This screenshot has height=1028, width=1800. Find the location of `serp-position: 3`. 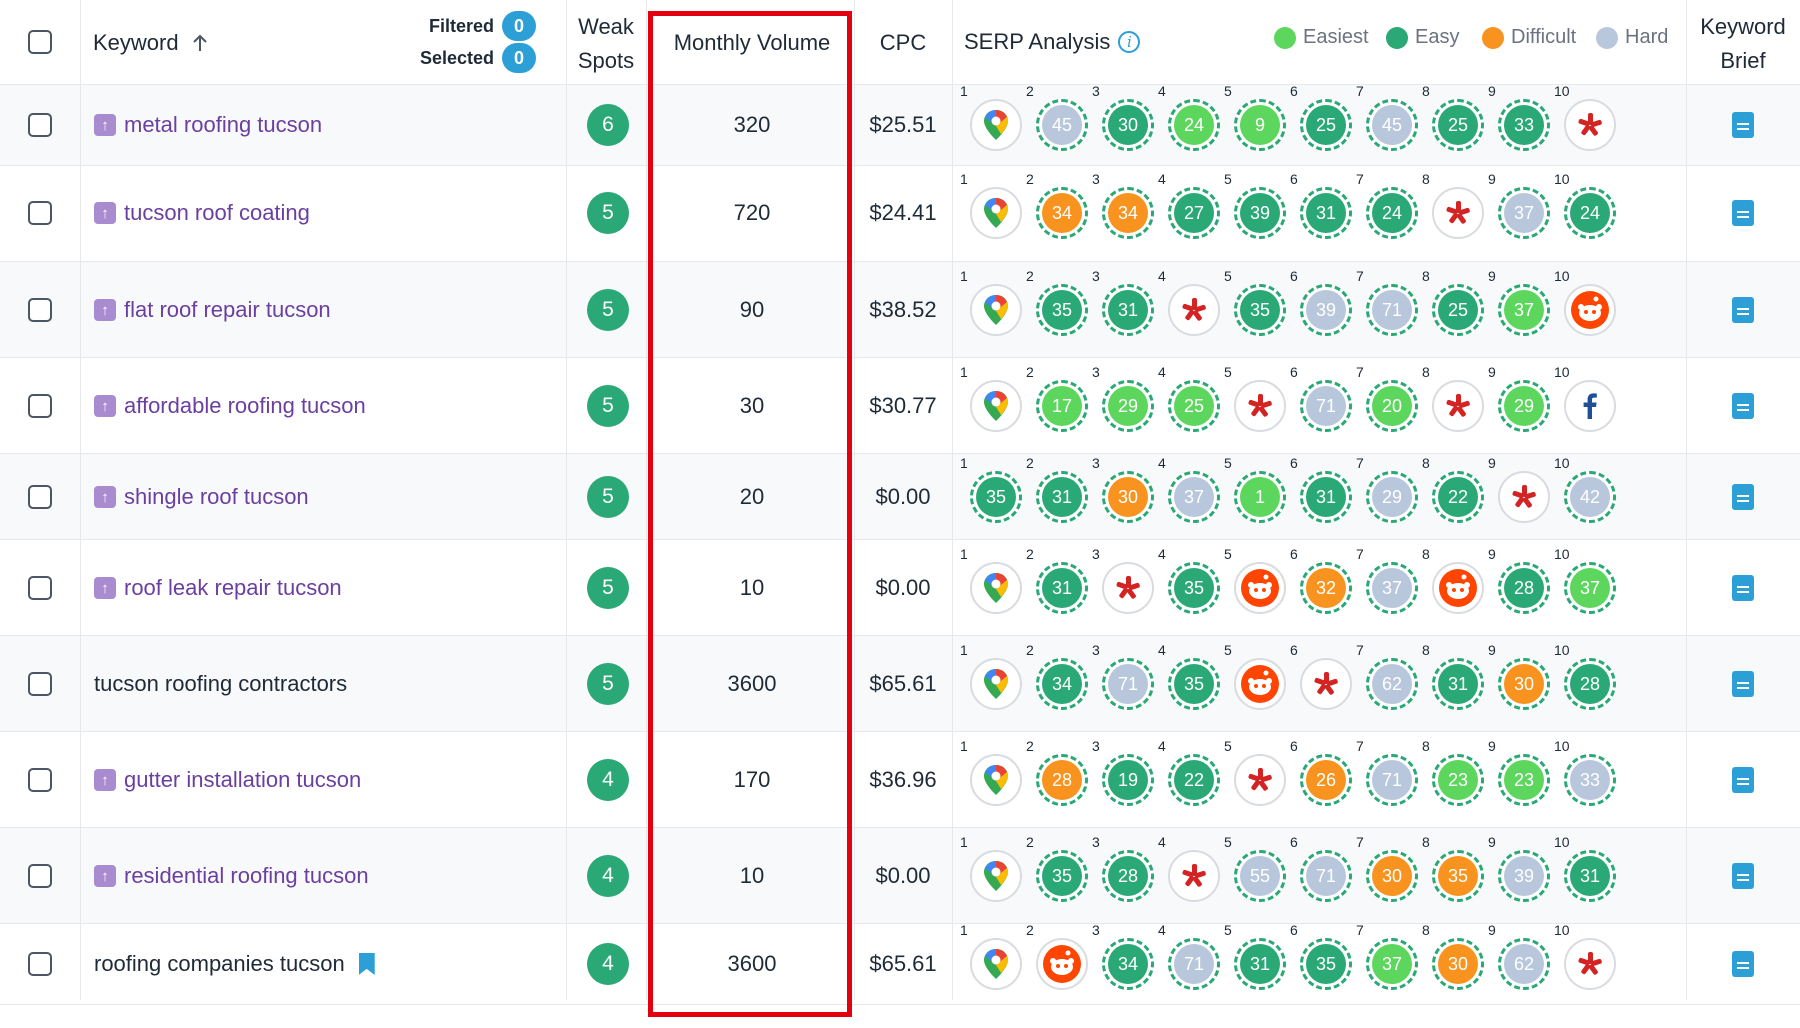

serp-position: 3 is located at coordinates (1125, 588).